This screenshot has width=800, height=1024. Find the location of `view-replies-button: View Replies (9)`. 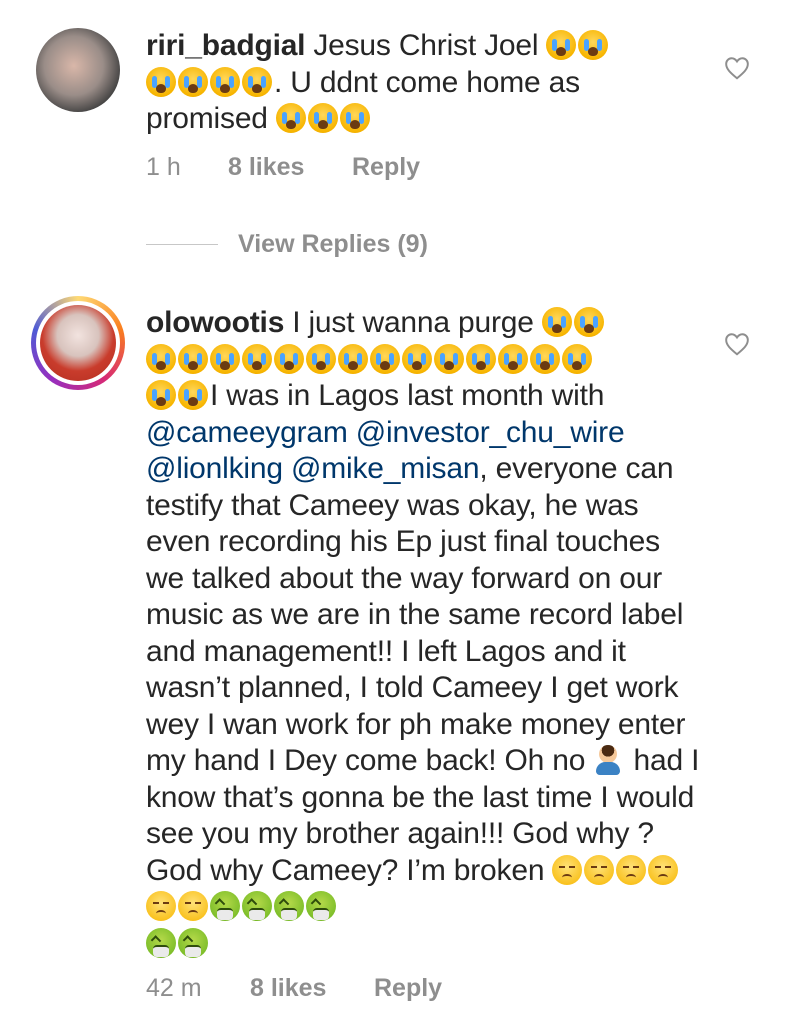

view-replies-button: View Replies (9) is located at coordinates (287, 244).